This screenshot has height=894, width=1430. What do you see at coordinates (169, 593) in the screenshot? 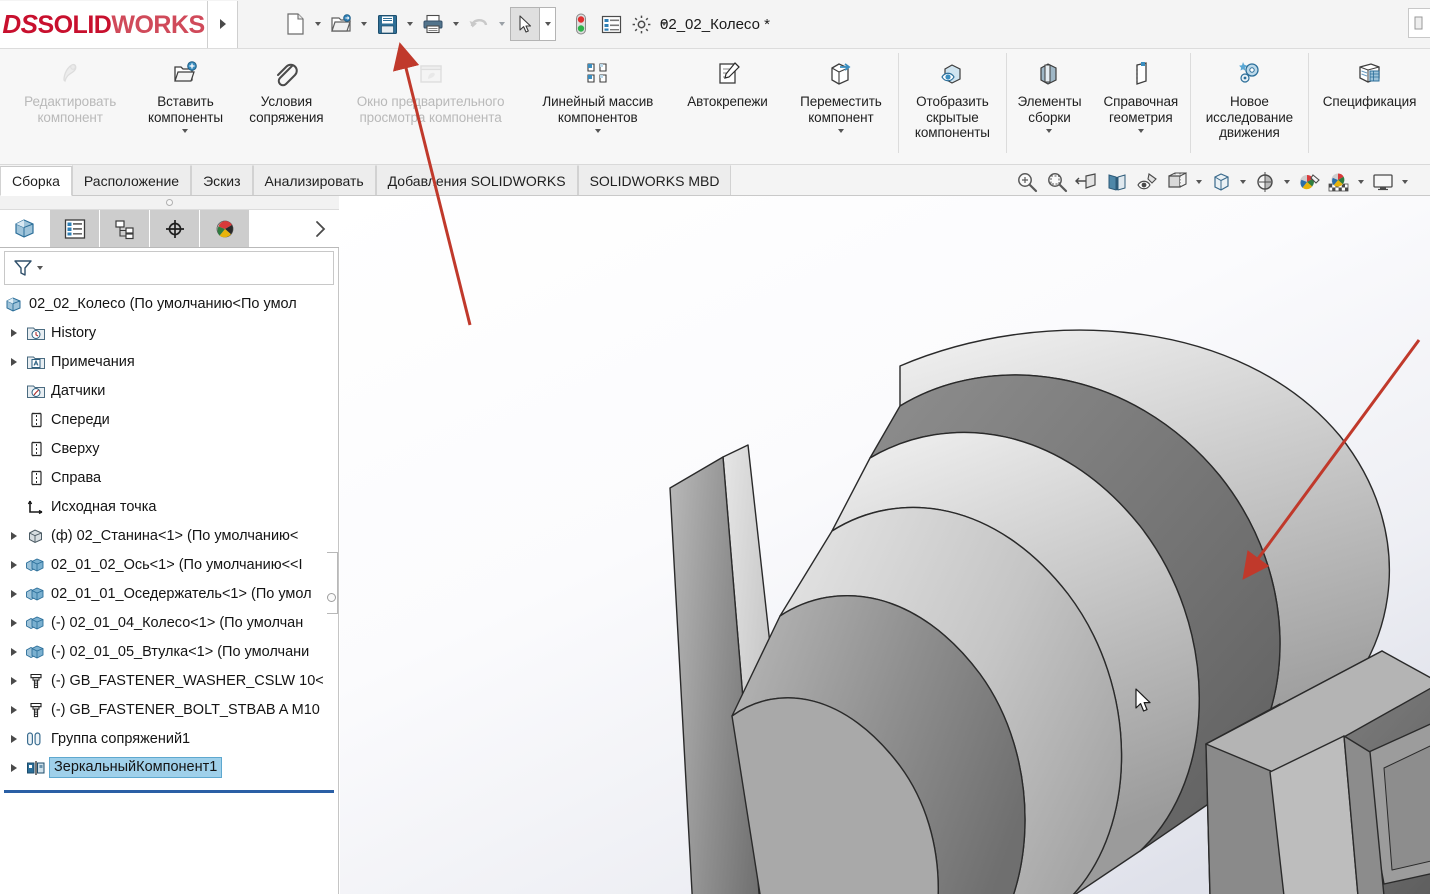
I see `tree-node: 02_01_01_Оседержатель<1> (По умол` at bounding box center [169, 593].